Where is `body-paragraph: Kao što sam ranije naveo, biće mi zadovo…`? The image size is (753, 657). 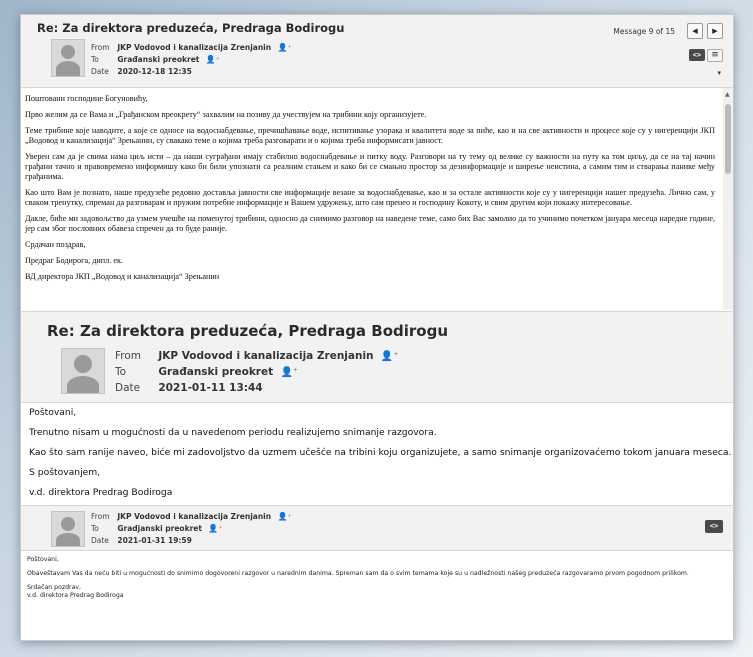 body-paragraph: Kao što sam ranije naveo, biće mi zadovo… is located at coordinates (380, 452).